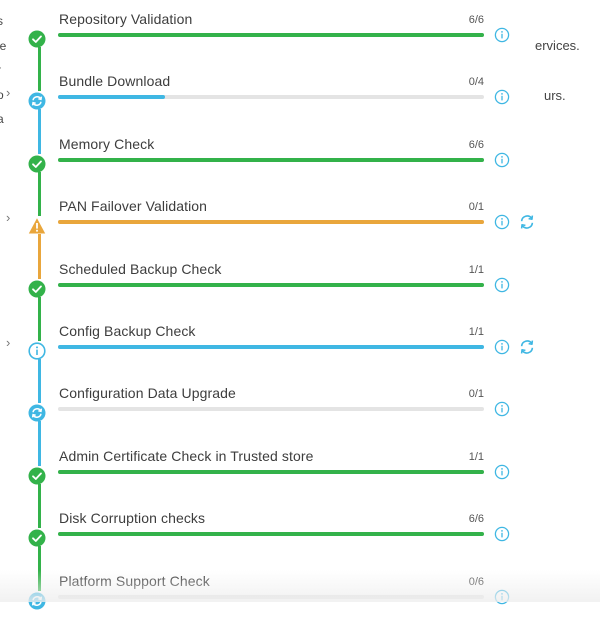 Image resolution: width=600 pixels, height=624 pixels. I want to click on step-label: Bundle Download, so click(115, 81).